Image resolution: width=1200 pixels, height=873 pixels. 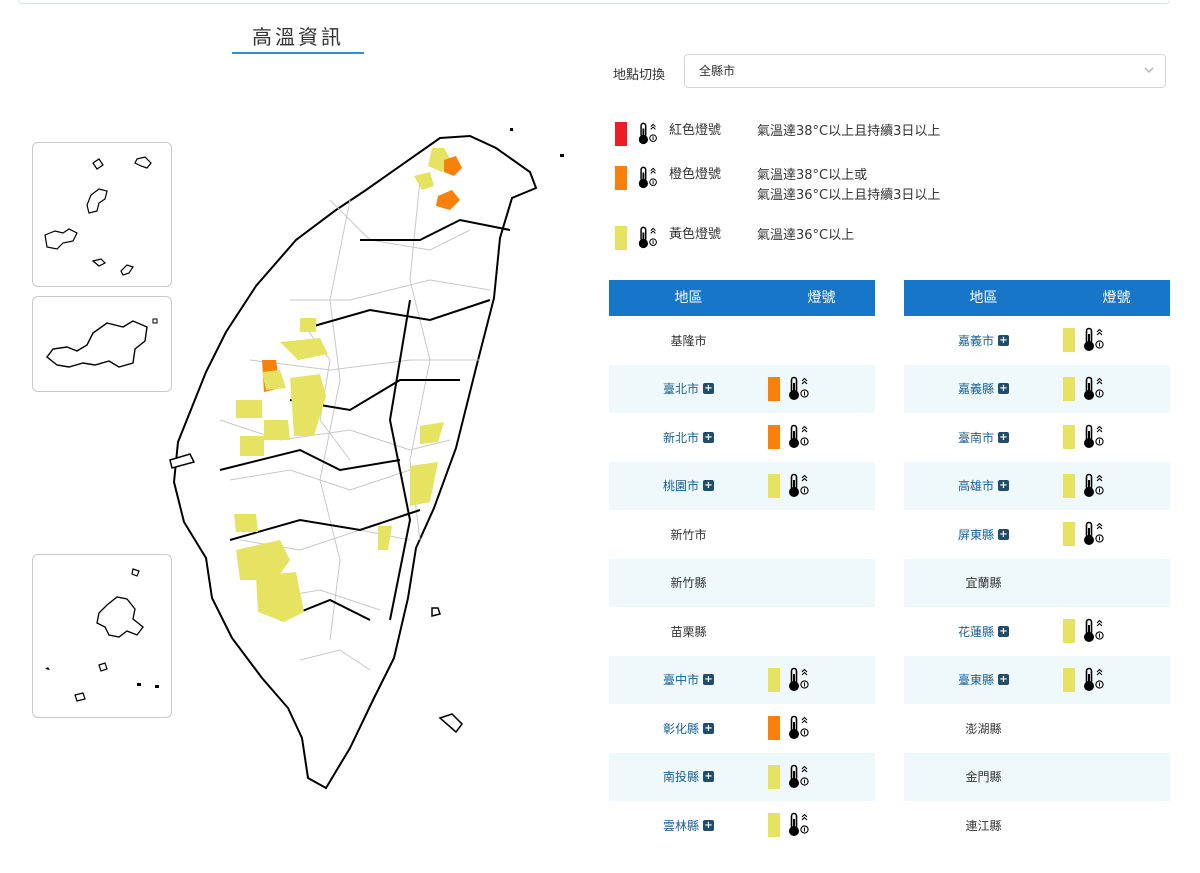 I want to click on table-row: 屏東縣 +, so click(x=1037, y=534).